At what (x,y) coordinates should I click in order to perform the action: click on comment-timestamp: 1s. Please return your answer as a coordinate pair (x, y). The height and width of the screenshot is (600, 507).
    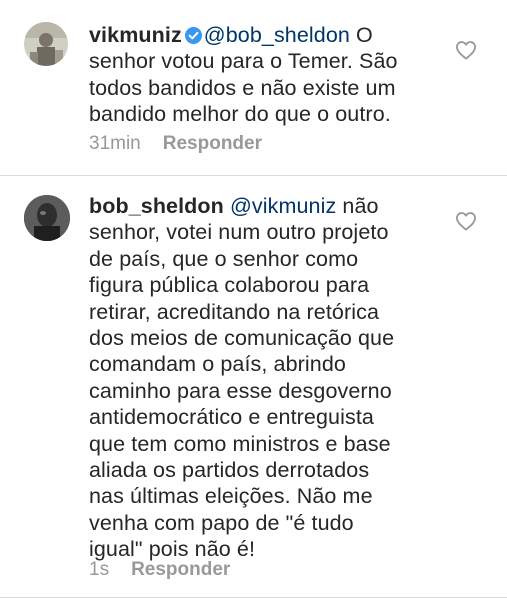
    Looking at the image, I should click on (99, 569).